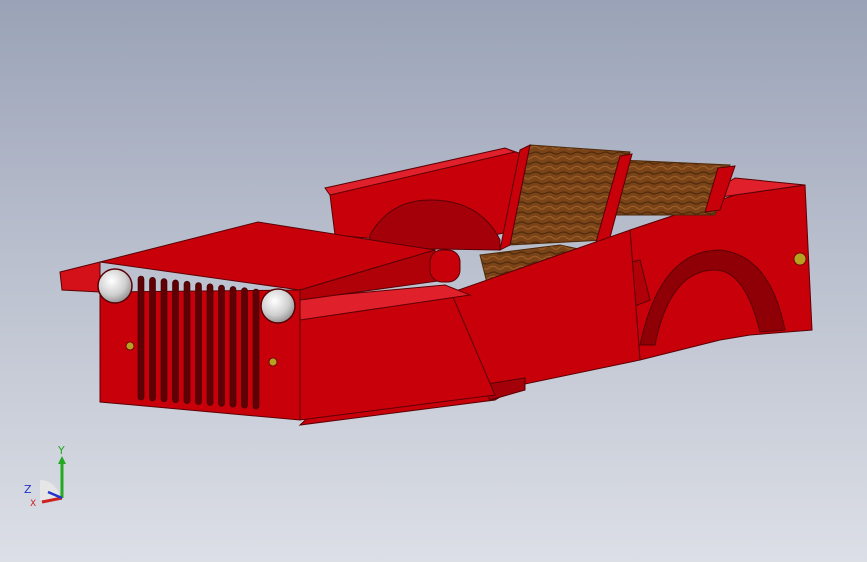 The width and height of the screenshot is (867, 562). I want to click on triad-z-label: Z, so click(28, 489).